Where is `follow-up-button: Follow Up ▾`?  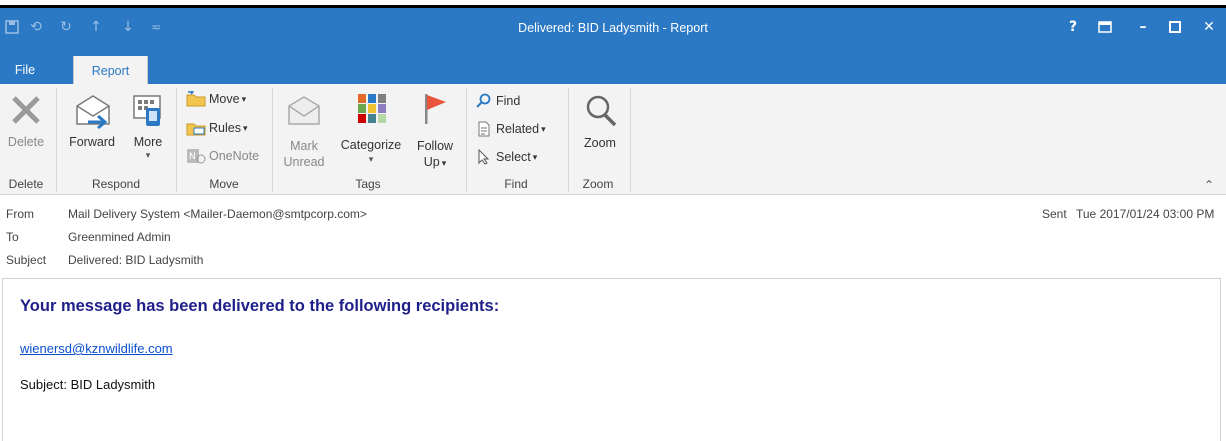
follow-up-button: Follow Up ▾ is located at coordinates (435, 131).